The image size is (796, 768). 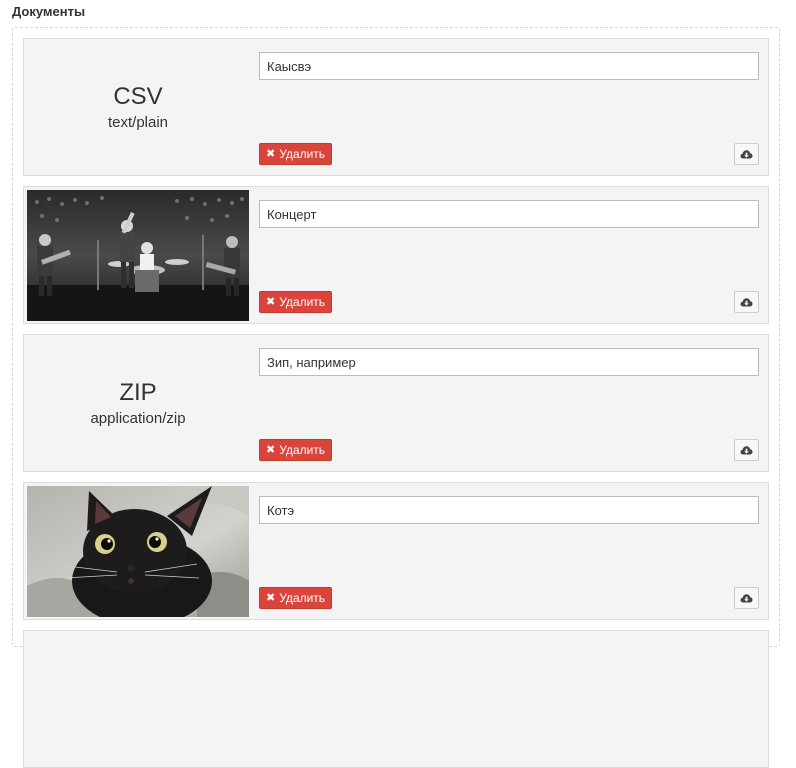 What do you see at coordinates (138, 96) in the screenshot?
I see `file-extension: CSV` at bounding box center [138, 96].